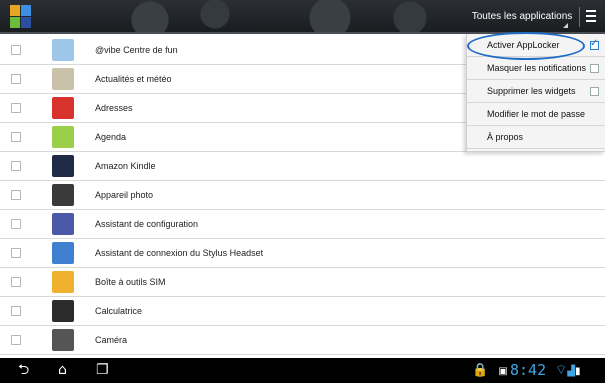 Image resolution: width=605 pixels, height=383 pixels. Describe the element at coordinates (571, 371) in the screenshot. I see `signal-icon: ▟` at that location.